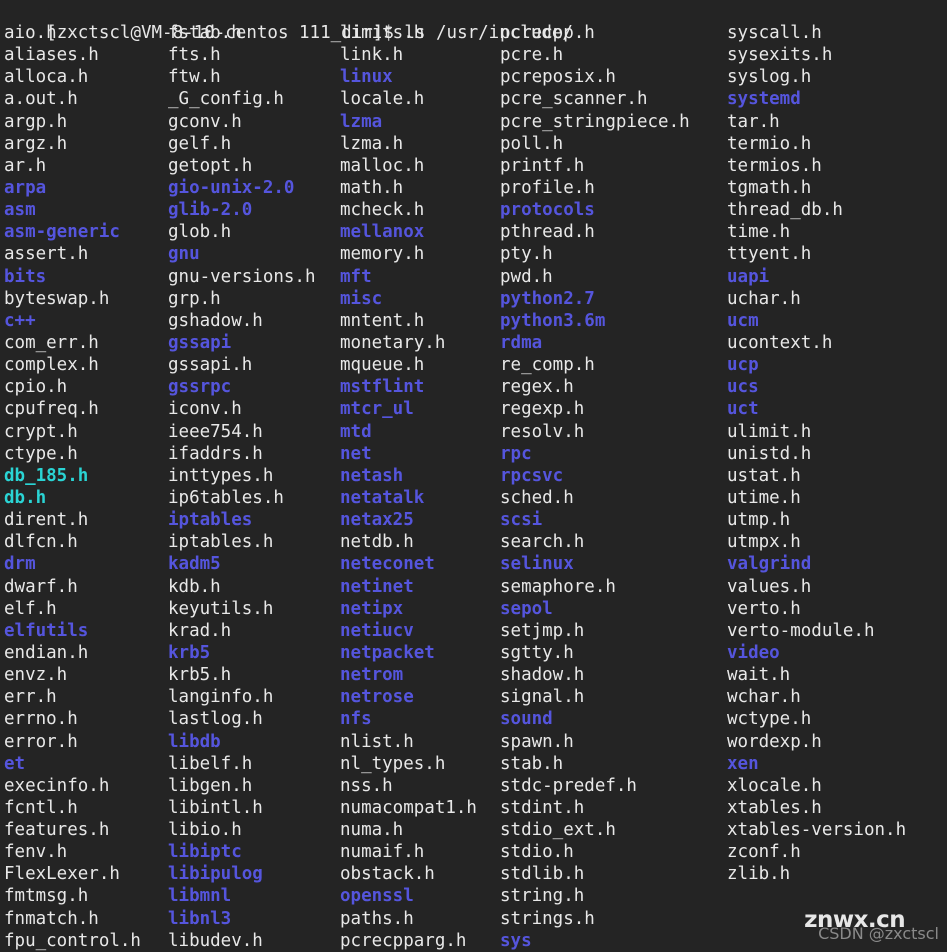 The width and height of the screenshot is (947, 952). I want to click on listing-entry-link: db.h, so click(25, 497).